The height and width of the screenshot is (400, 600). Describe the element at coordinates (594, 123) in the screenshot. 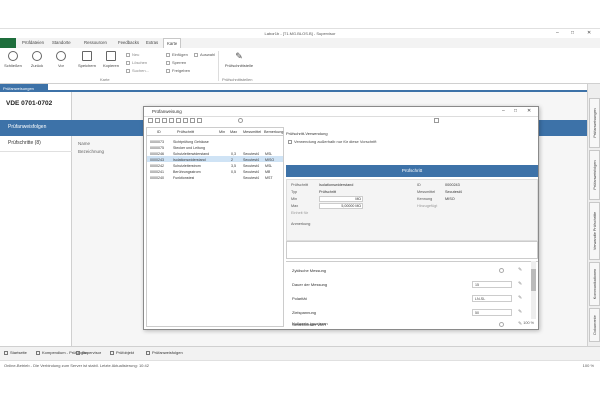

I see `vtab-pruefanweisungen: Prüfanweisungen` at that location.